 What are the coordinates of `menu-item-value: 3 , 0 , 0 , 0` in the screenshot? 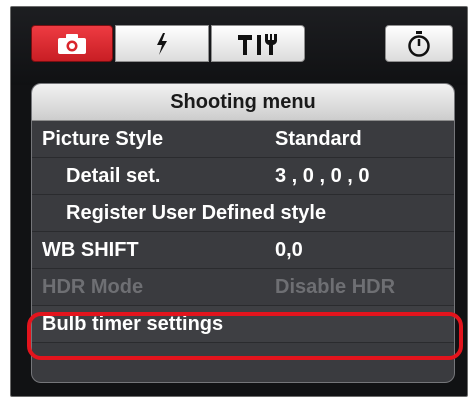 It's located at (322, 176).